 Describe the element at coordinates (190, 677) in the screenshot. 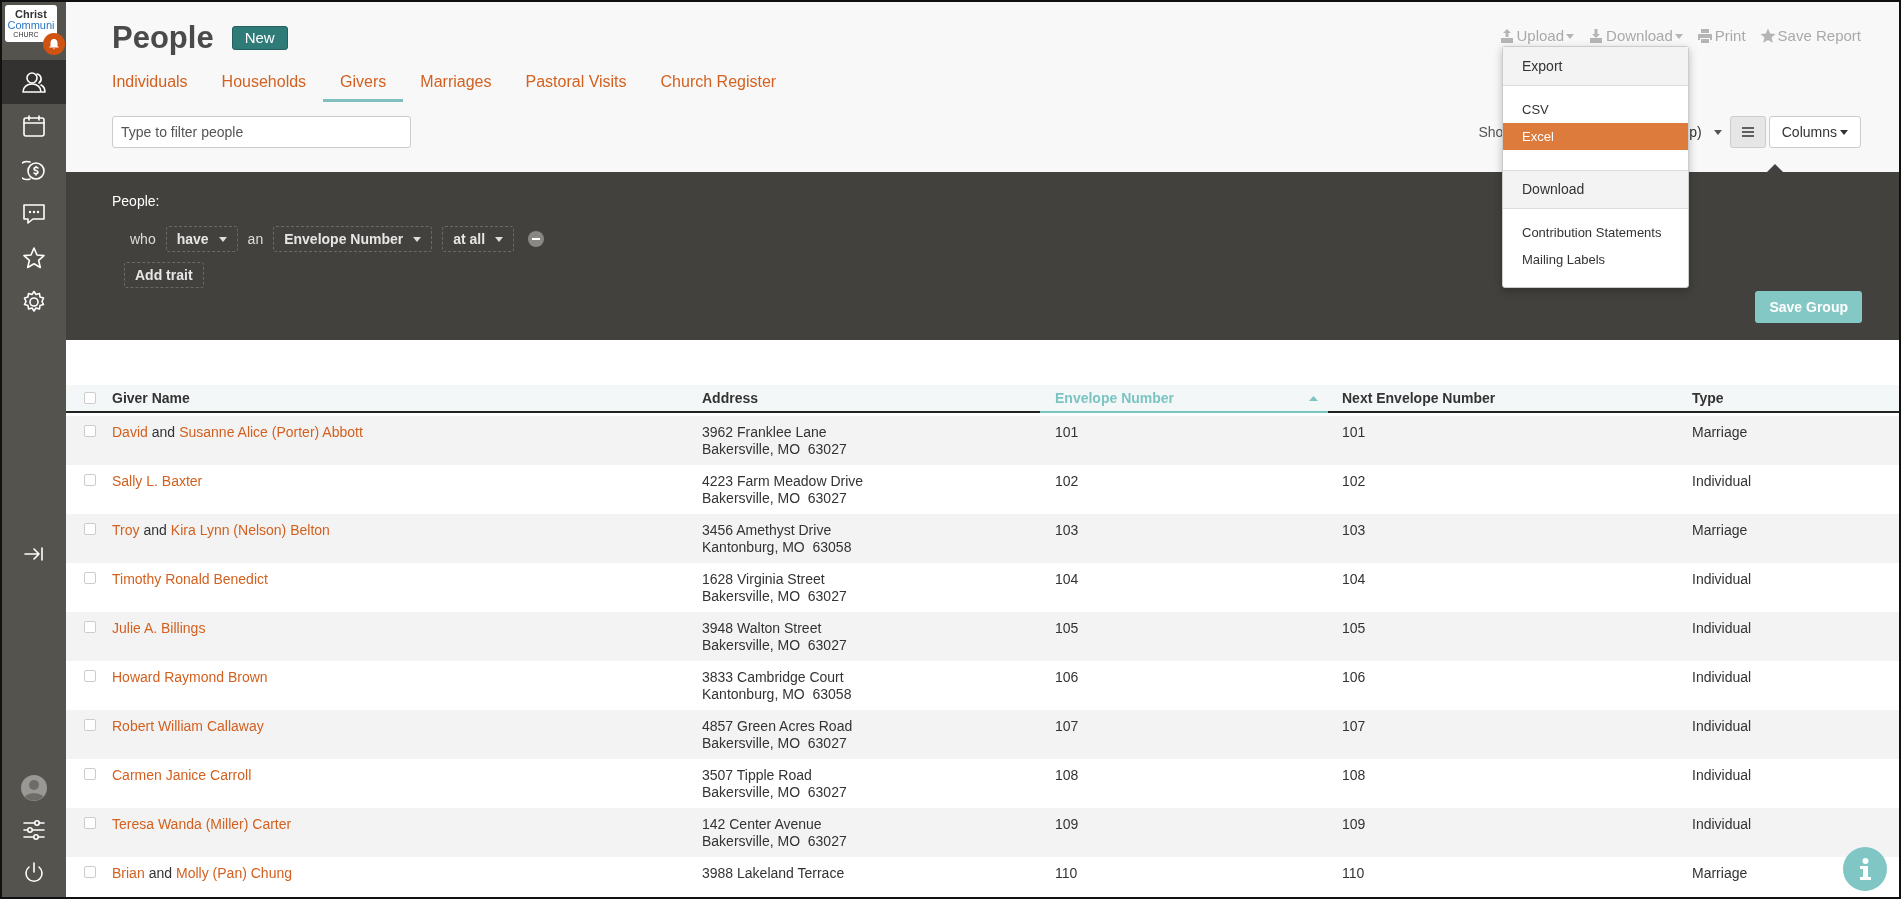

I see `giver-name-link: Howard Raymond Brown` at that location.